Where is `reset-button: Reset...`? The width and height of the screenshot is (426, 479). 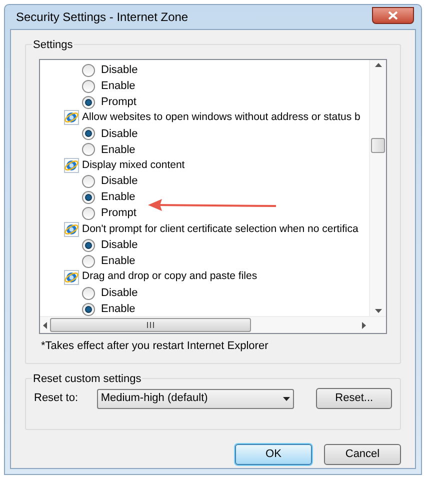
reset-button: Reset... is located at coordinates (354, 398).